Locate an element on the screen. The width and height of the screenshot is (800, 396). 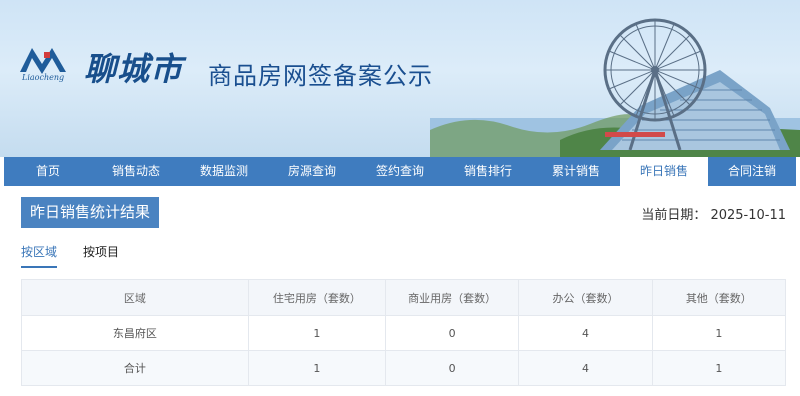
table-row: 东昌府区 1 0 4 1 is located at coordinates (404, 333).